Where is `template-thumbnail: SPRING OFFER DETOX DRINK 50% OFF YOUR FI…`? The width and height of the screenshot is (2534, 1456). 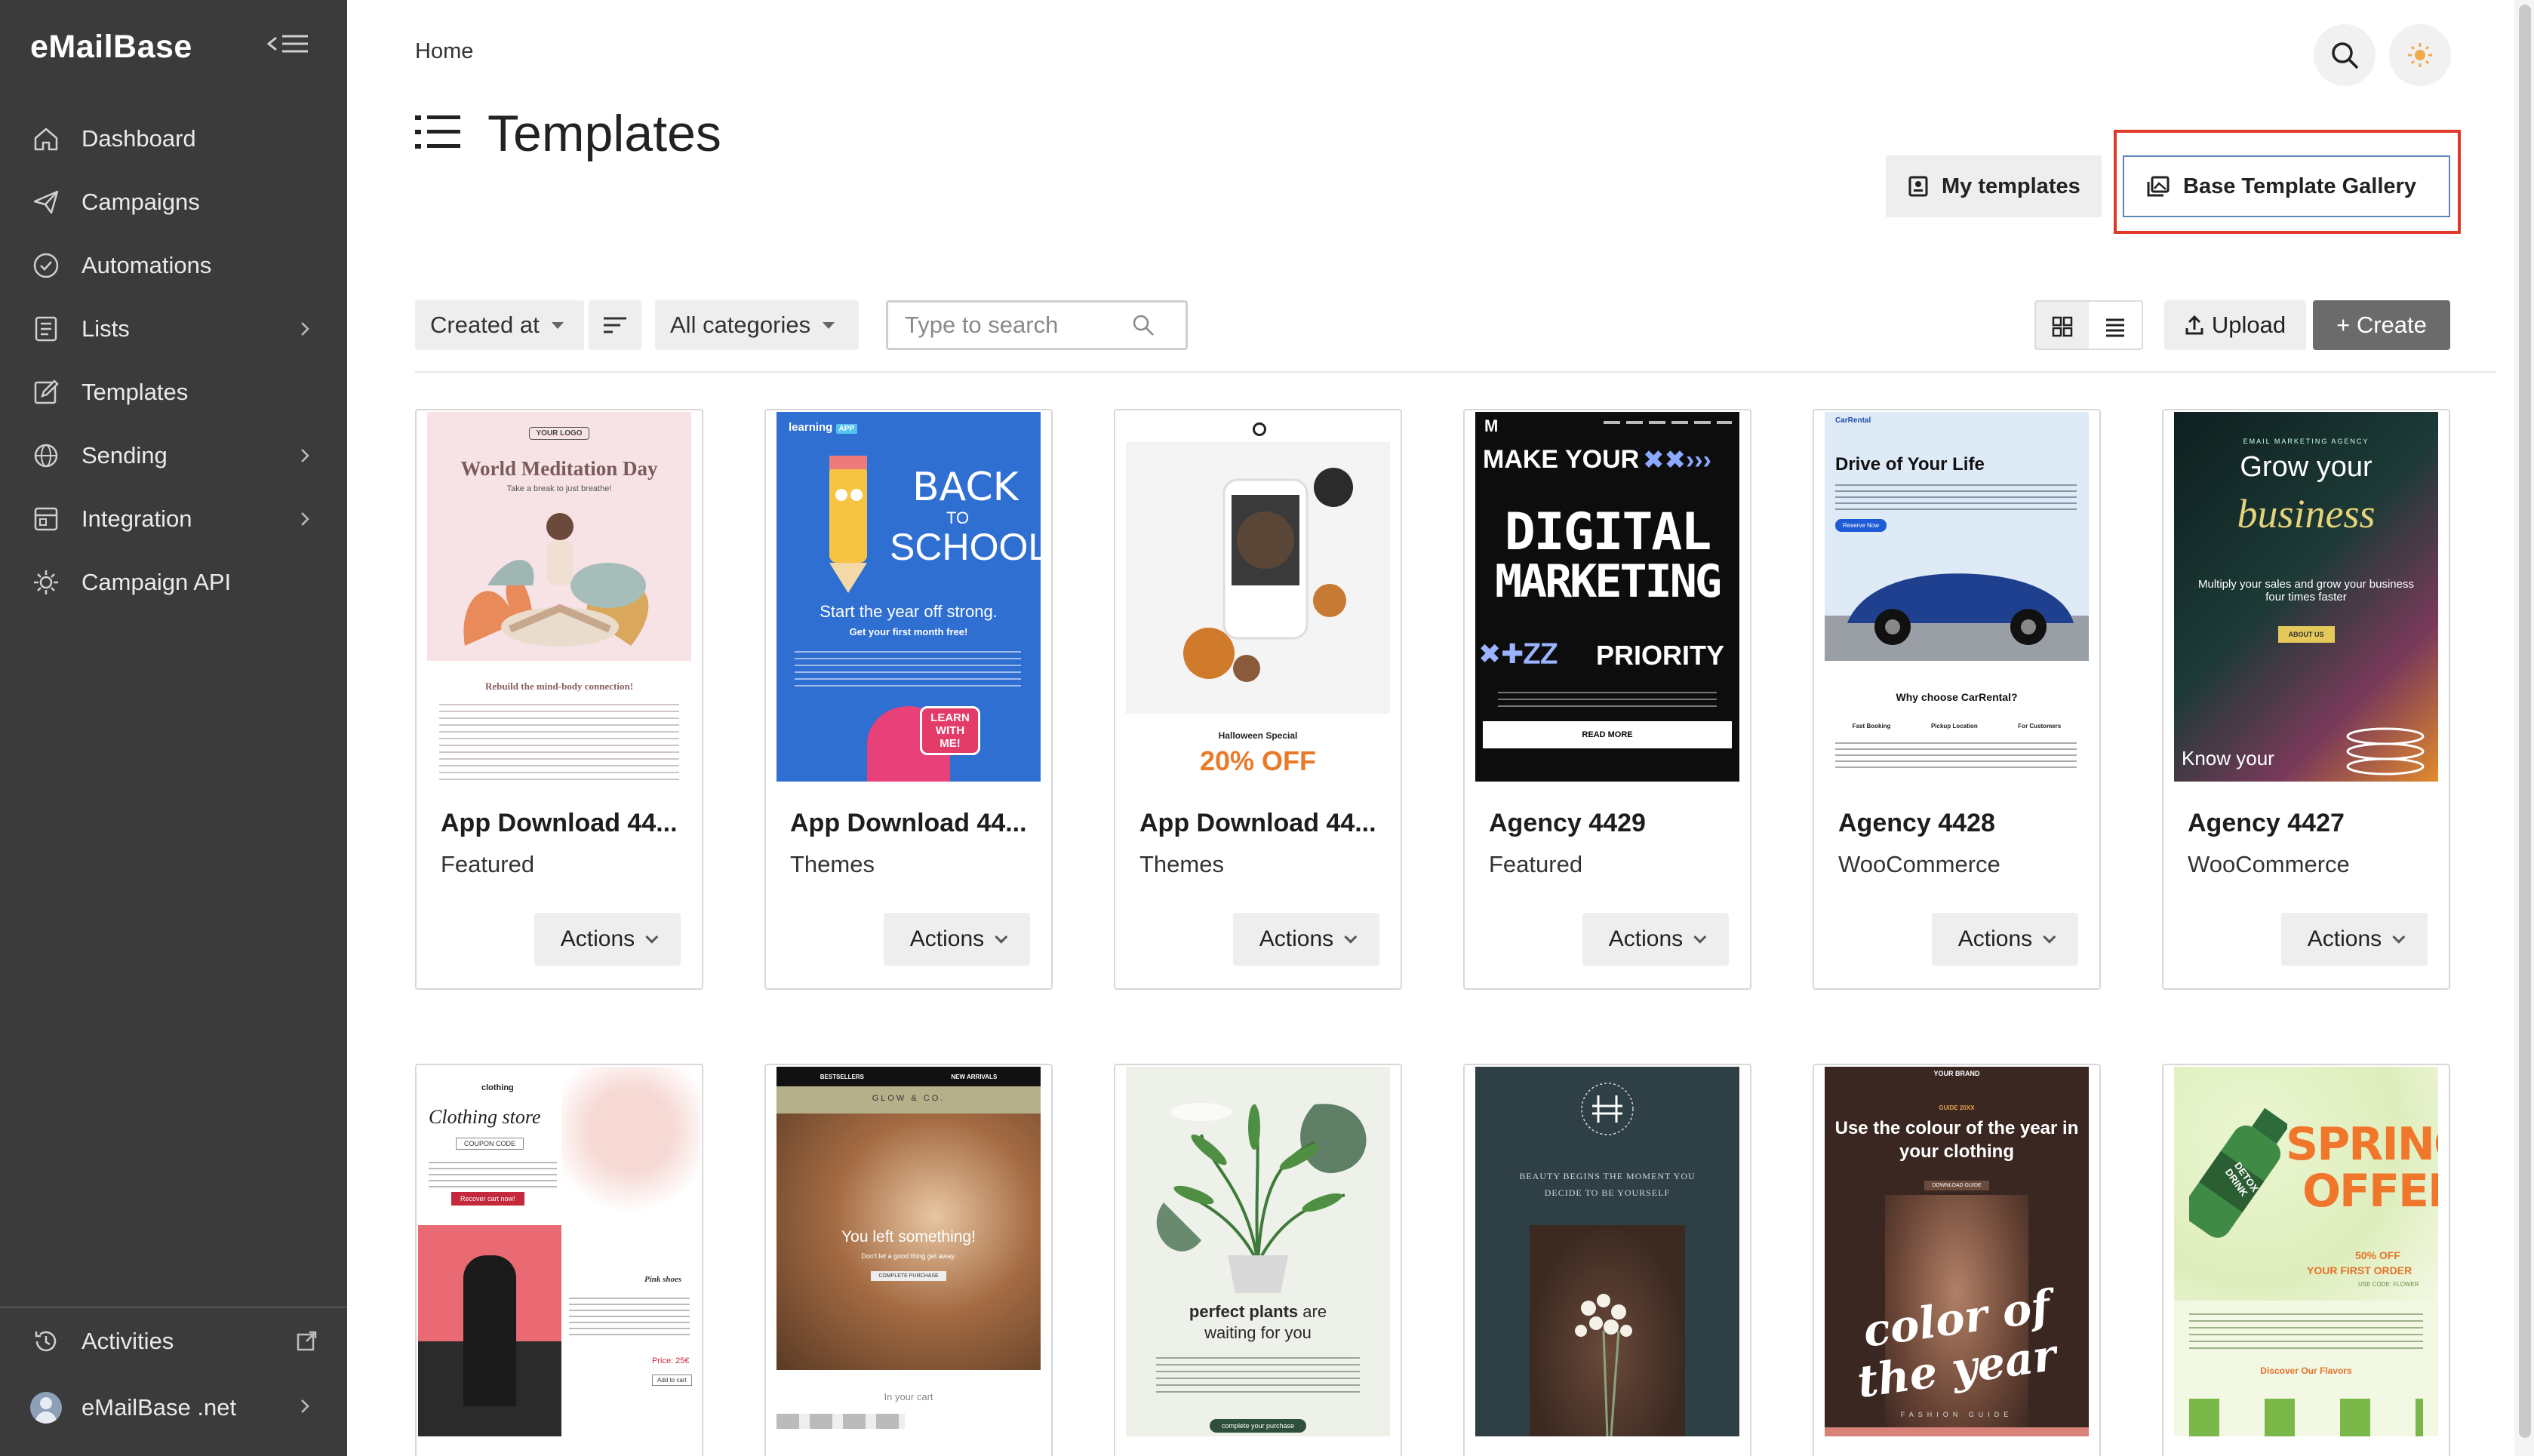
template-thumbnail: SPRING OFFER DETOX DRINK 50% OFF YOUR FI… is located at coordinates (2306, 1251).